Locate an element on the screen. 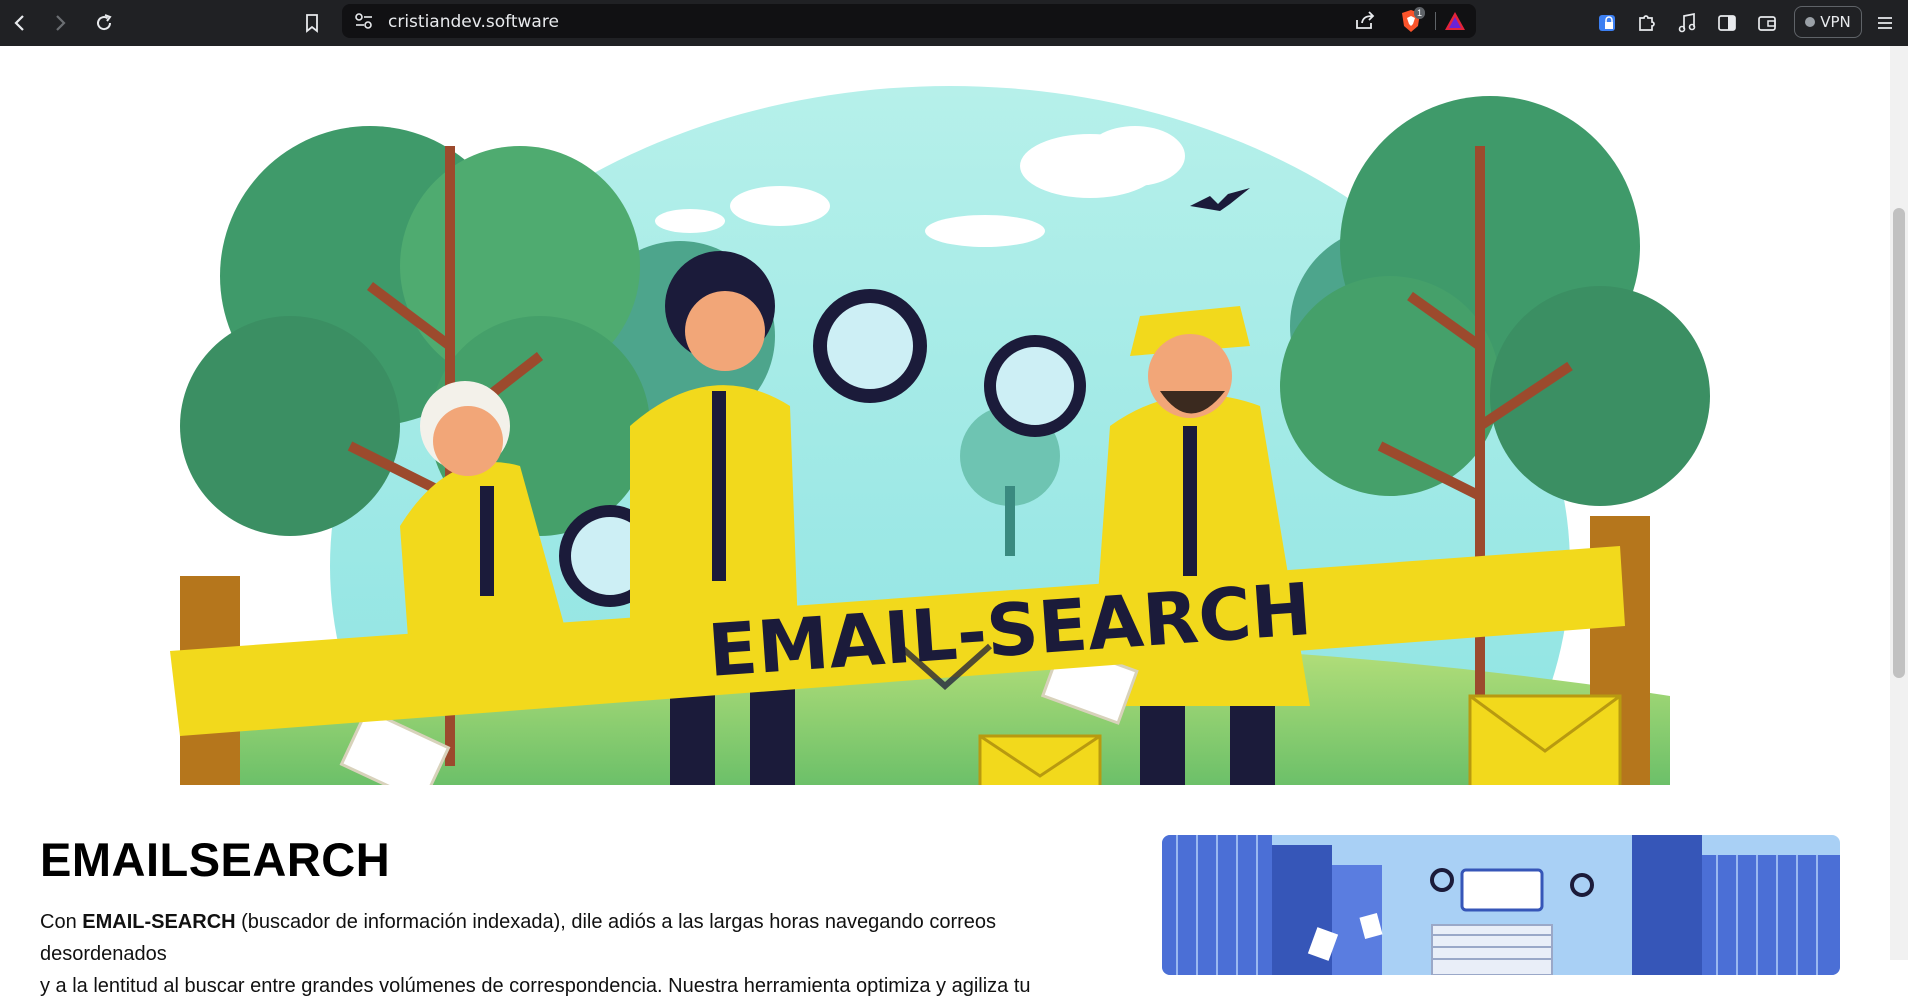 The image size is (1908, 1002). site-settings-icon is located at coordinates (364, 21).